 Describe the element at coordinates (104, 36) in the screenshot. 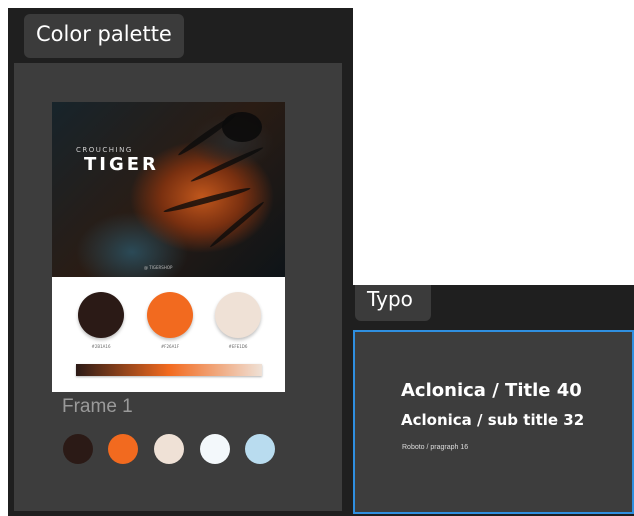

I see `color-palette-tab: Color palette` at that location.